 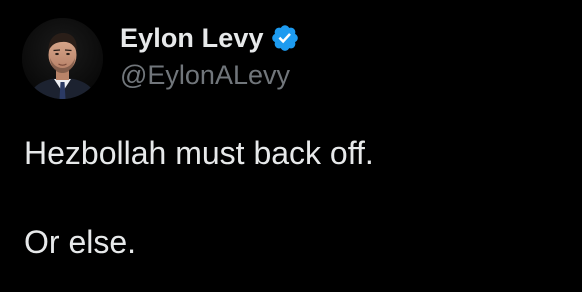 I want to click on tweet-text-line: Hezbollah must back off., so click(x=199, y=153).